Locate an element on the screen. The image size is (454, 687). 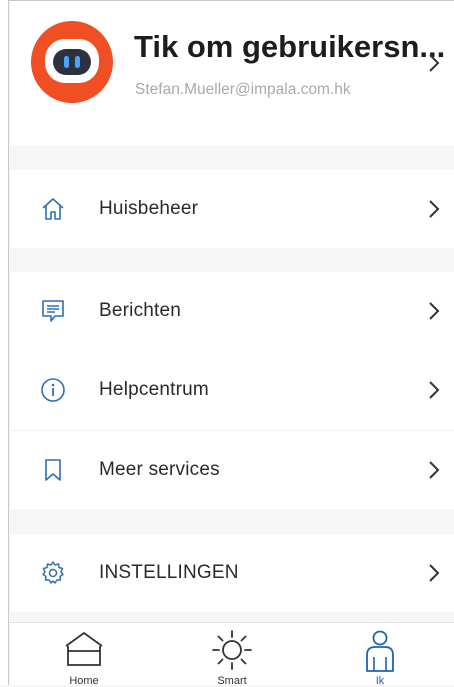
menu-label-more-services: Meer services is located at coordinates (159, 469).